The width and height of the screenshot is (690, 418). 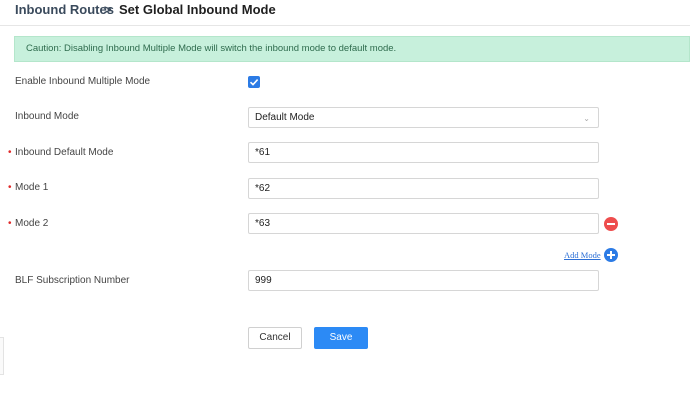 I want to click on side-panel-handle, so click(x=2, y=356).